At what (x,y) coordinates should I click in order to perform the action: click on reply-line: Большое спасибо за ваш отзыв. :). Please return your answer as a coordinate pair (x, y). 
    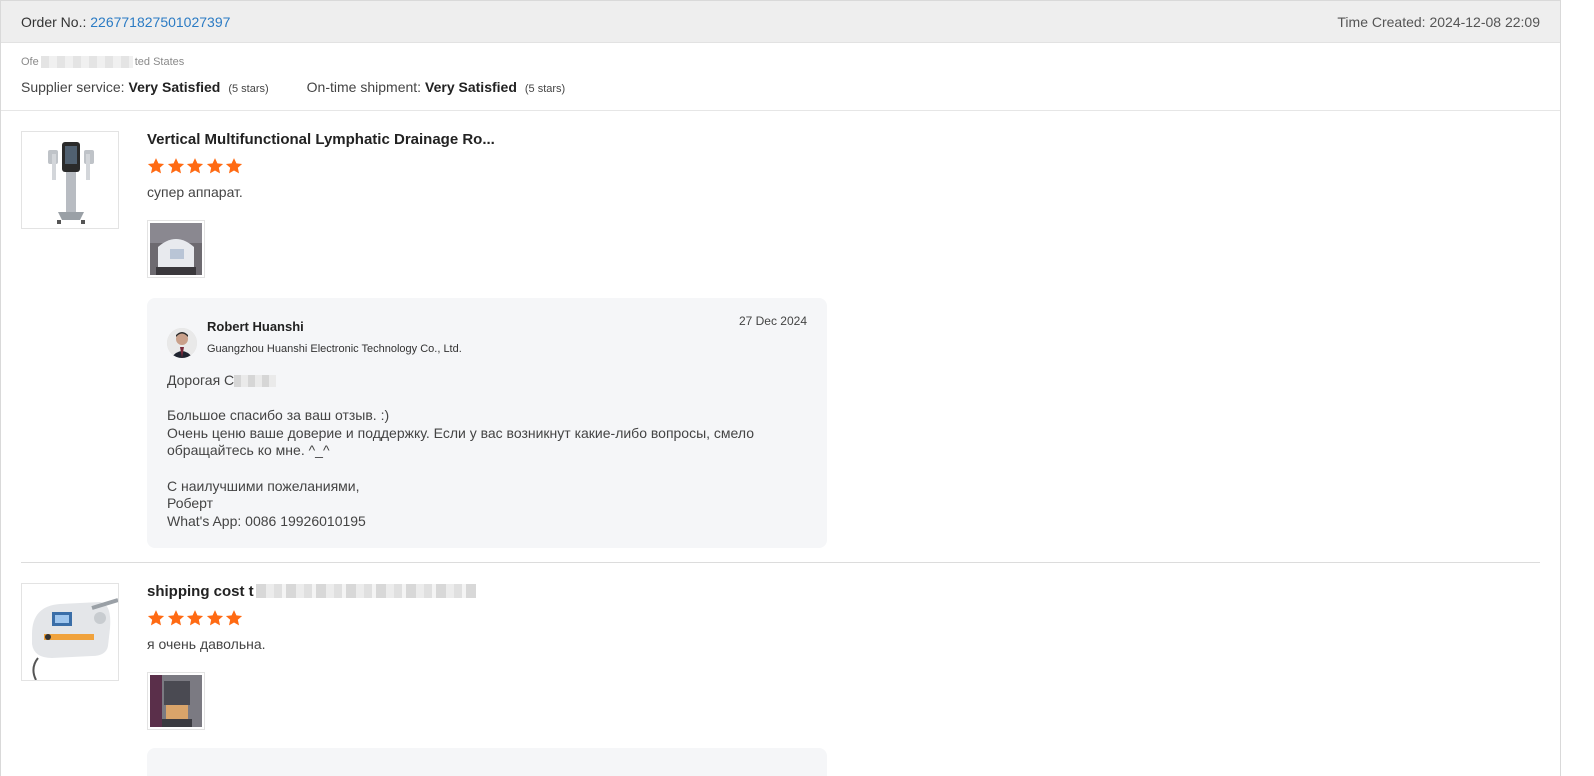
    Looking at the image, I should click on (278, 415).